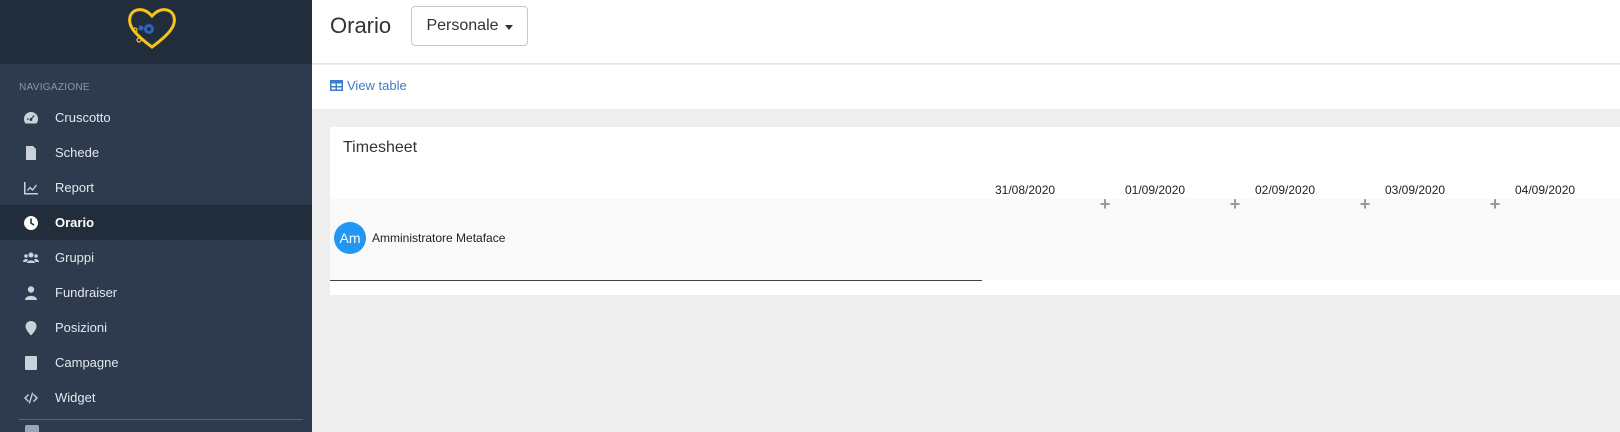  I want to click on date-header: 04/09/2020, so click(1545, 190).